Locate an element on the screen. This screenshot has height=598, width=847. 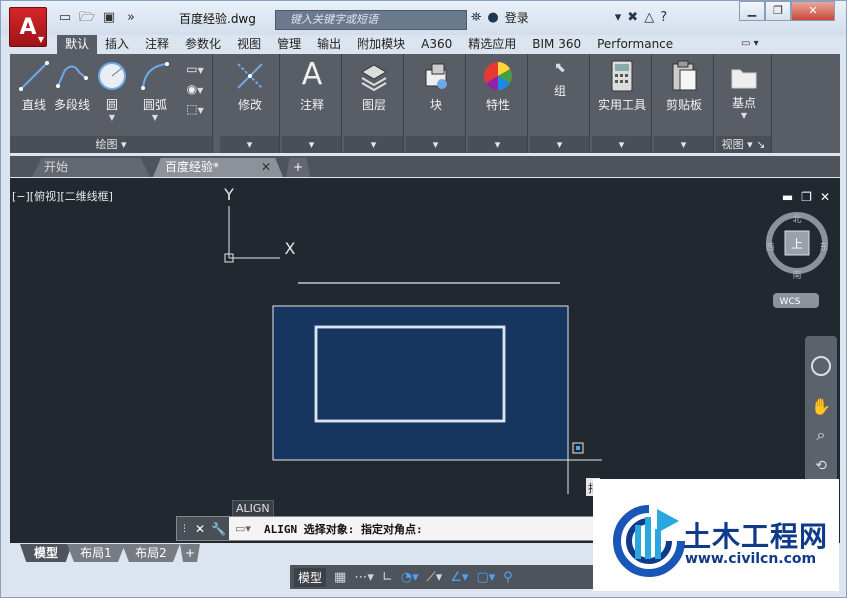
tab-model: 模型 is located at coordinates (46, 553).